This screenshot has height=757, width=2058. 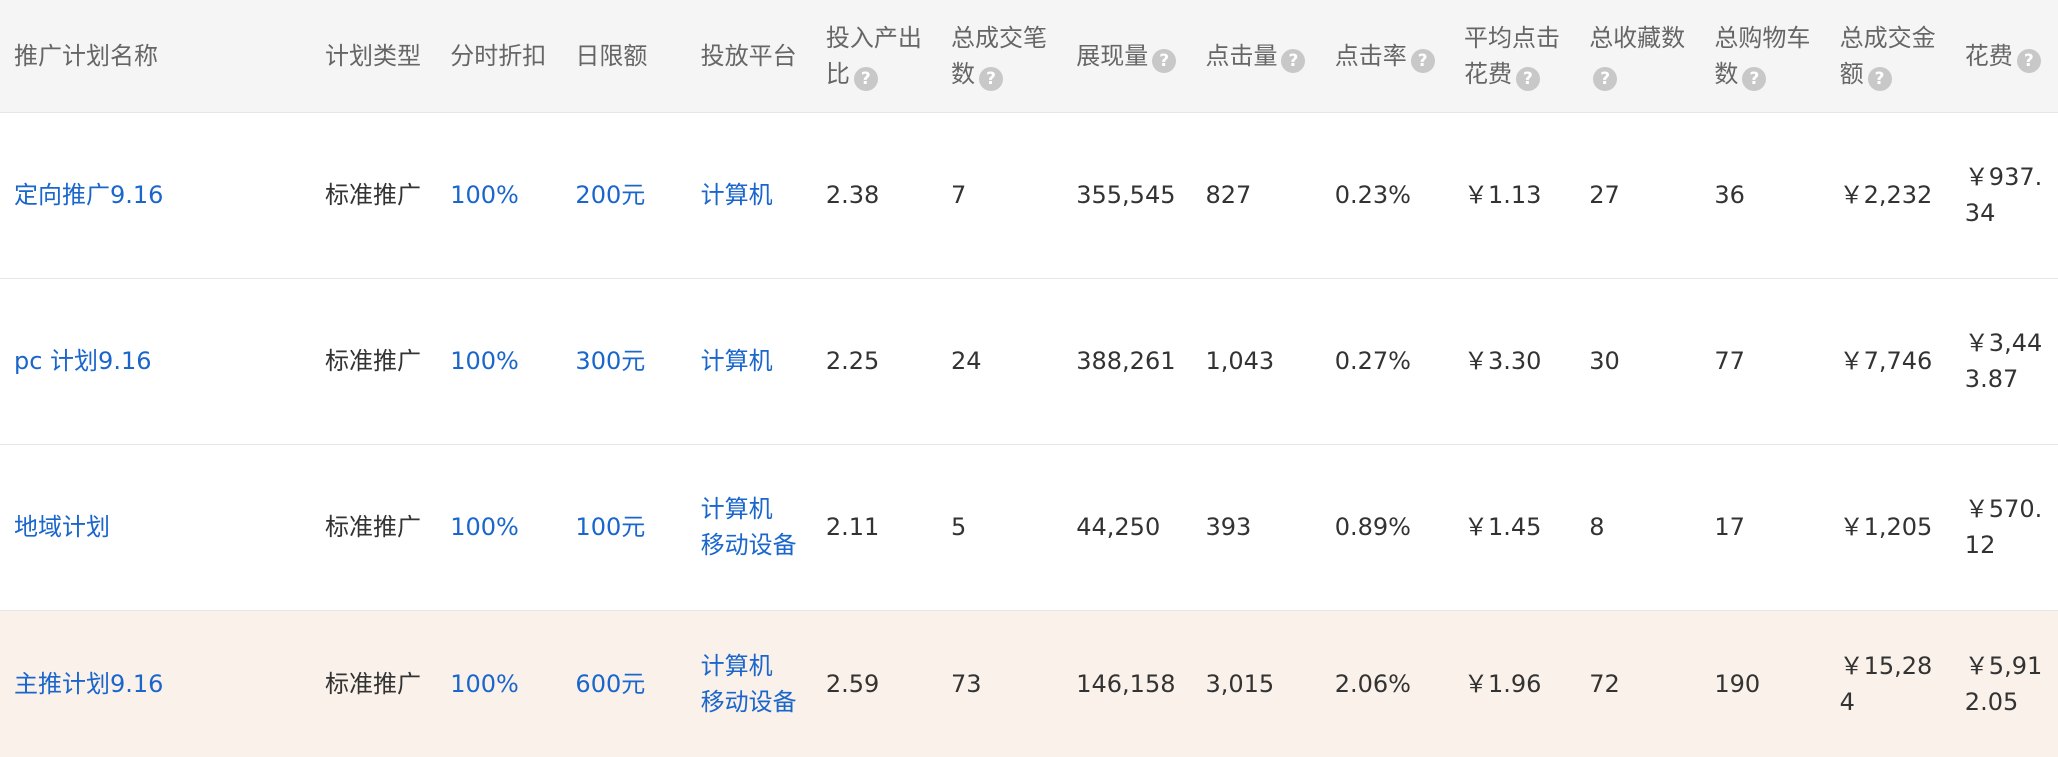 What do you see at coordinates (1597, 527) in the screenshot?
I see `favorites-cell: 8` at bounding box center [1597, 527].